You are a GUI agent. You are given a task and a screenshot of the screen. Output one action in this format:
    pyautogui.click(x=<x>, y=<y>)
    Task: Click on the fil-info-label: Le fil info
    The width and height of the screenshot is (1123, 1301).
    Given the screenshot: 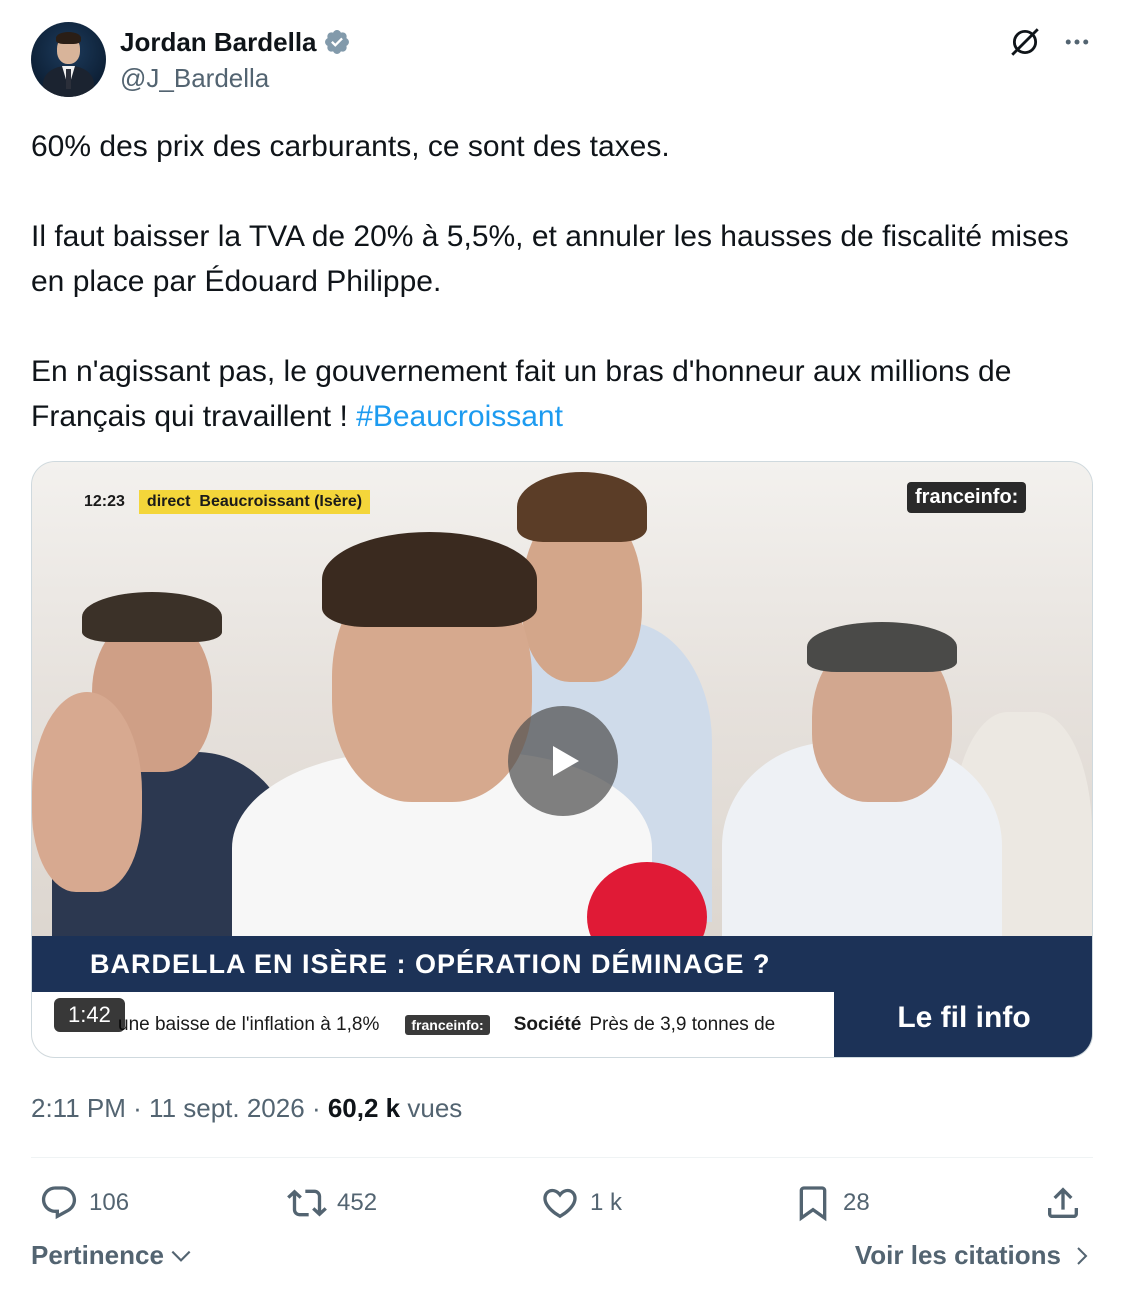 What is the action you would take?
    pyautogui.click(x=964, y=1017)
    